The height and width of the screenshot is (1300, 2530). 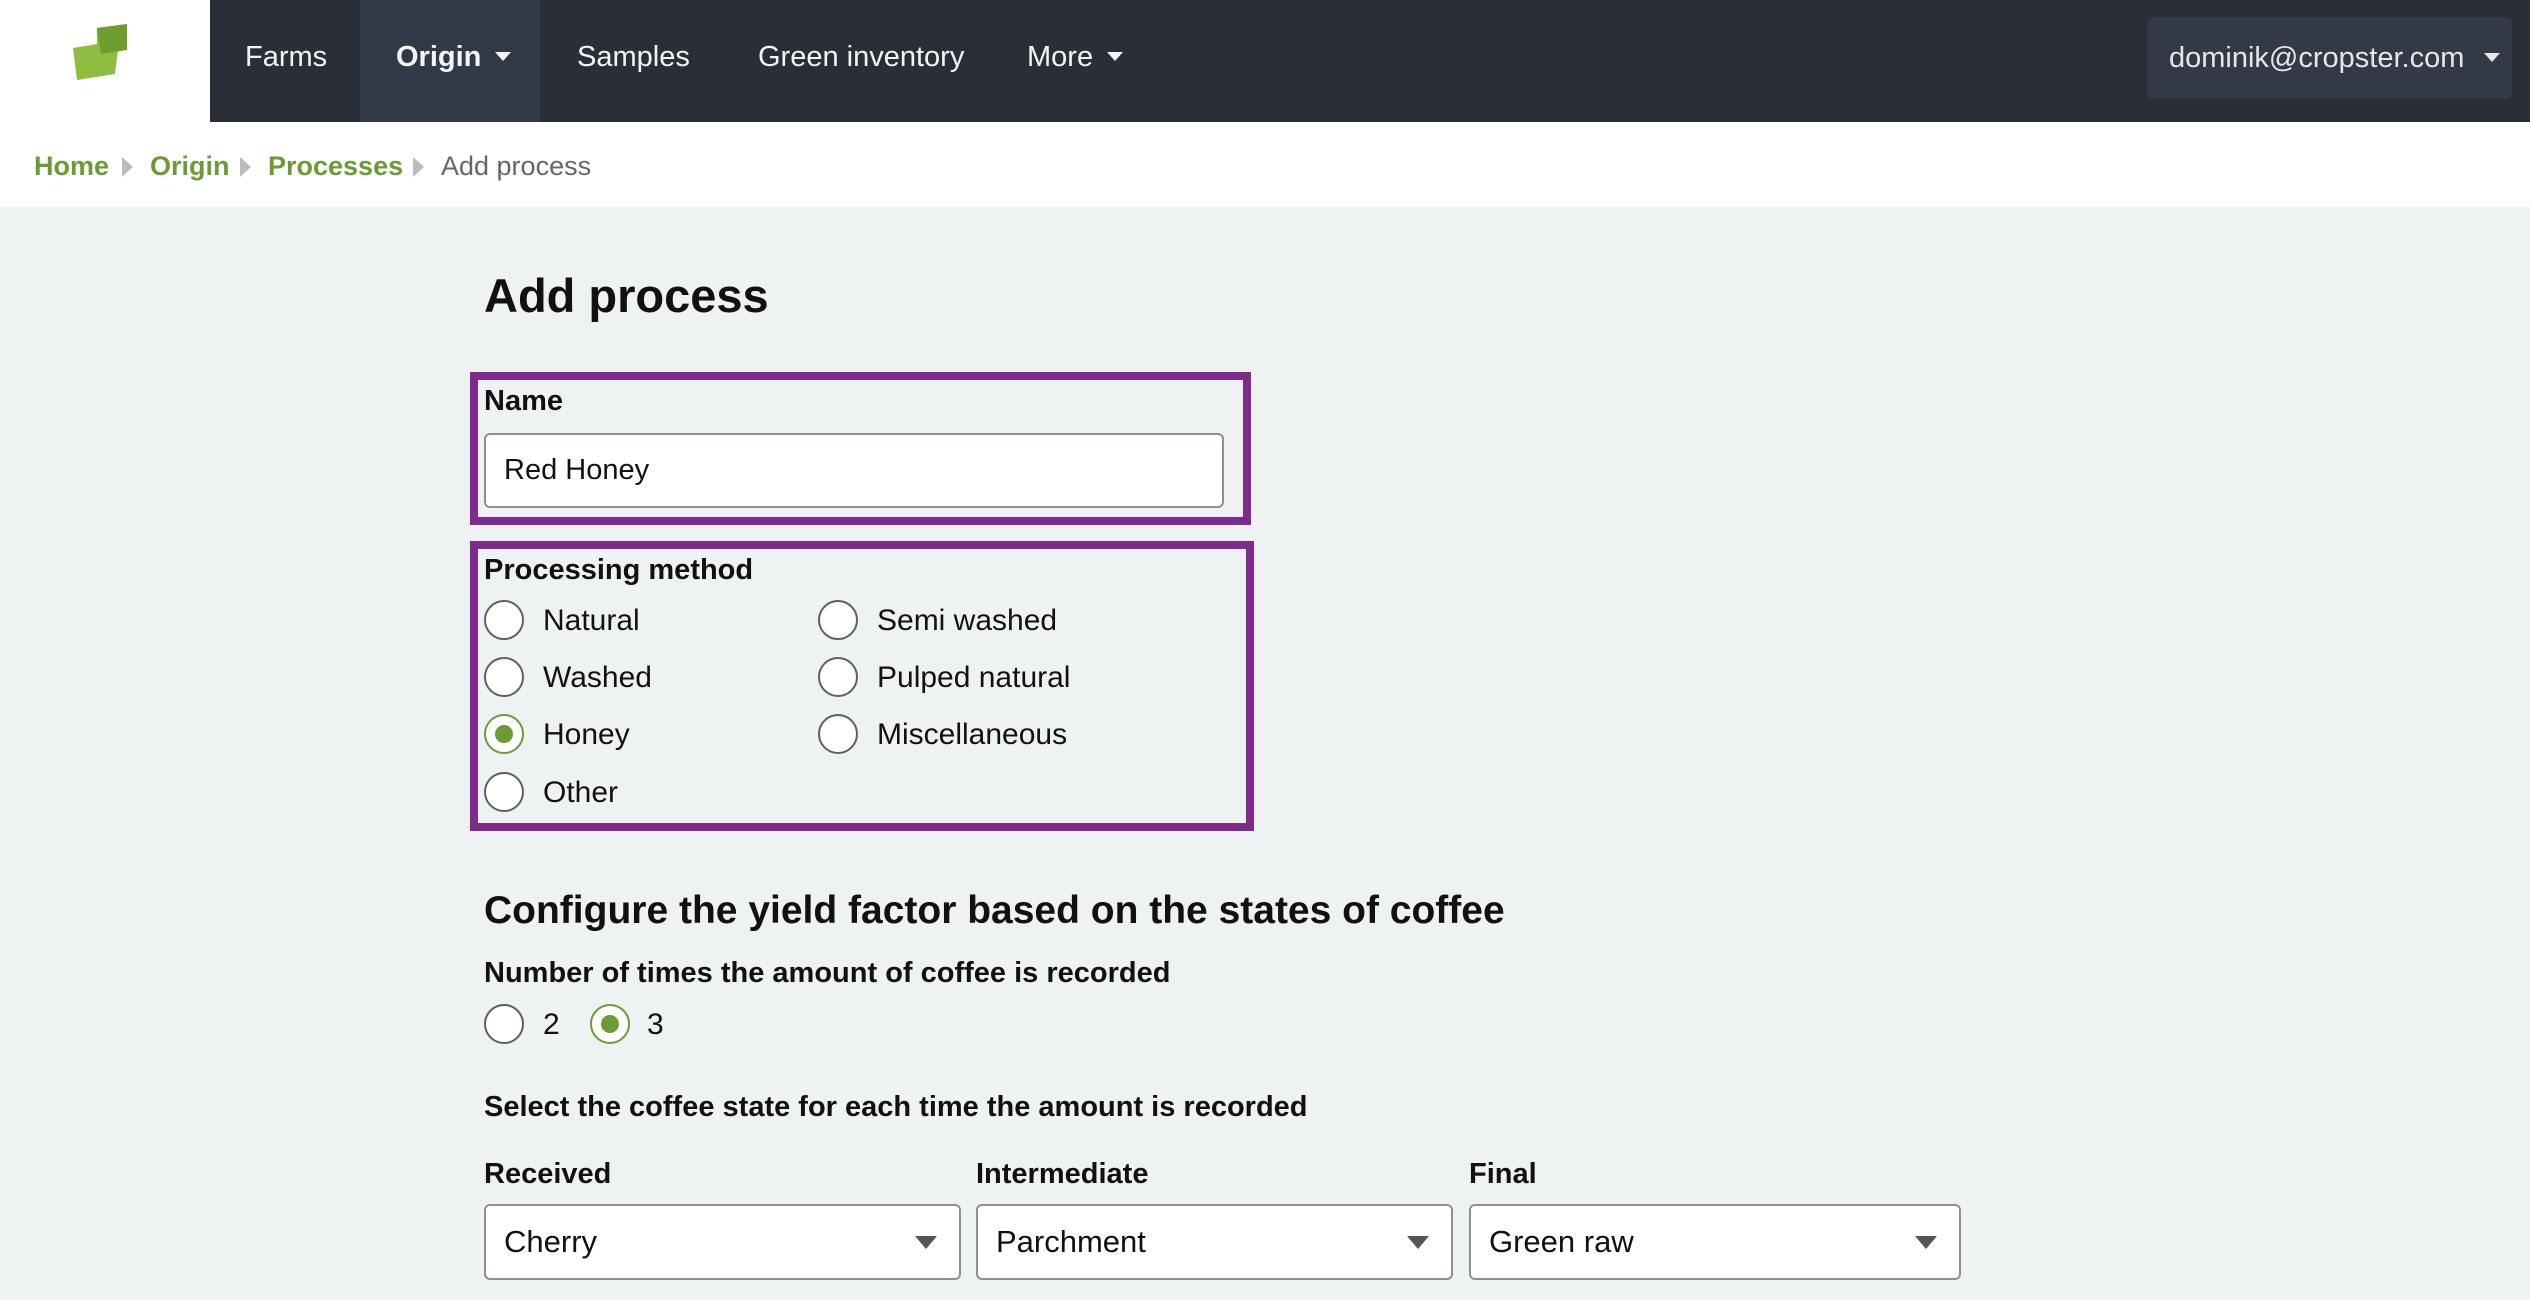 What do you see at coordinates (655, 1025) in the screenshot?
I see `radio-count-3-label: 3` at bounding box center [655, 1025].